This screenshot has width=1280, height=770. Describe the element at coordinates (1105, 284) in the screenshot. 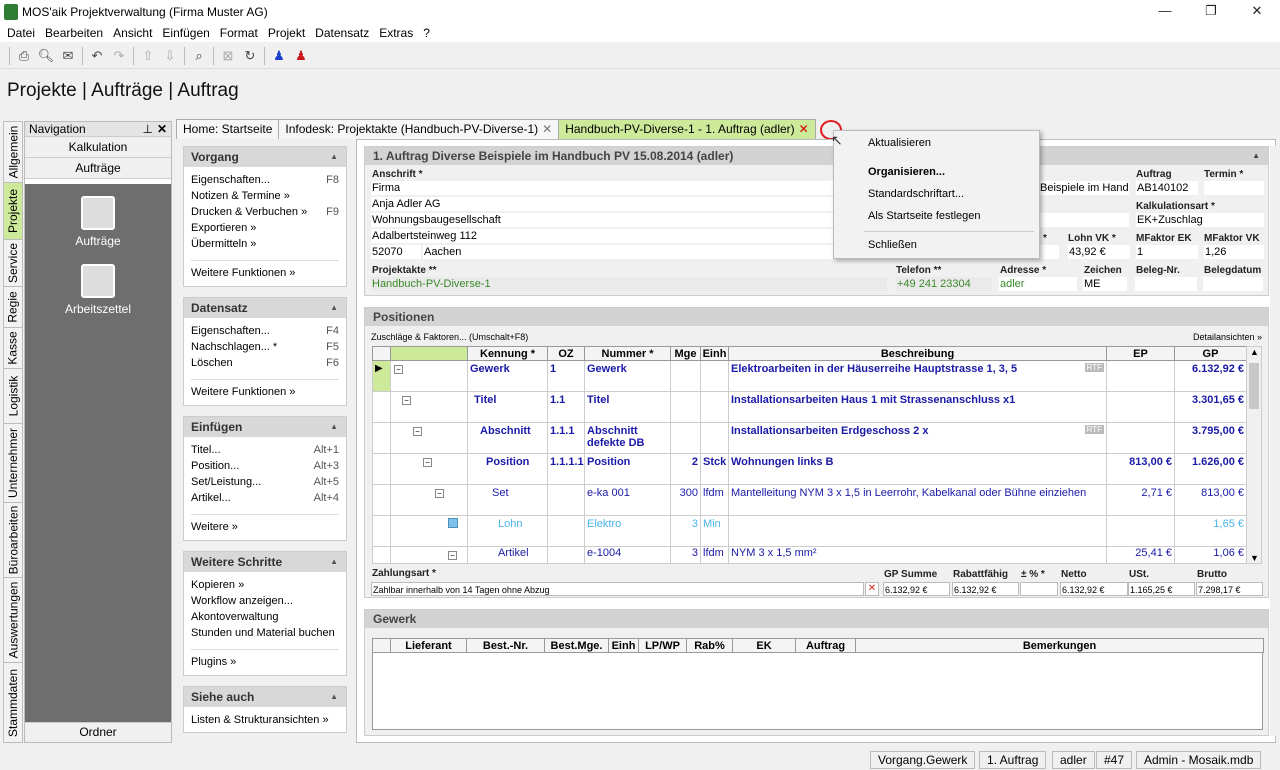

I see `zeichen-field: ME` at that location.